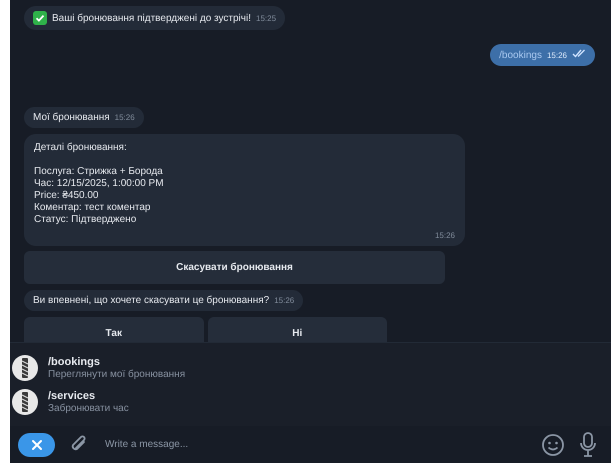 Image resolution: width=611 pixels, height=463 pixels. What do you see at coordinates (588, 445) in the screenshot?
I see `microphone-icon` at bounding box center [588, 445].